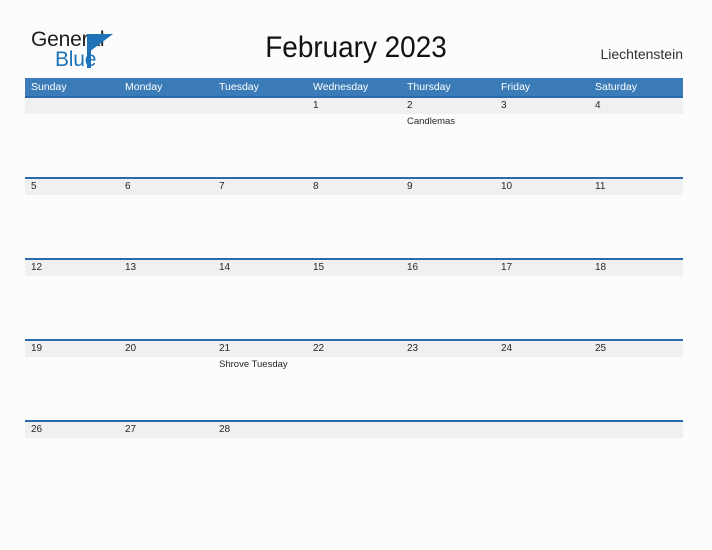 The width and height of the screenshot is (712, 550). I want to click on day-number: 22, so click(319, 348).